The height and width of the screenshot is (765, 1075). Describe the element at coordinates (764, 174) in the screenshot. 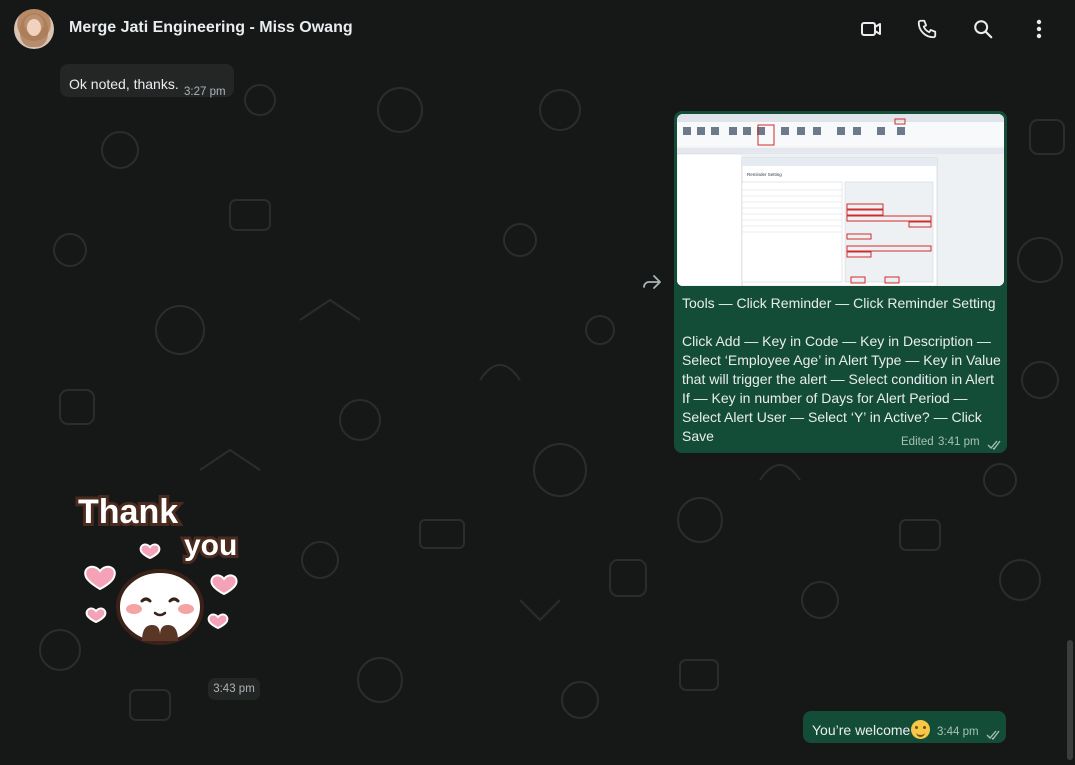

I see `reminder-setting-title: Reminder Setting` at that location.